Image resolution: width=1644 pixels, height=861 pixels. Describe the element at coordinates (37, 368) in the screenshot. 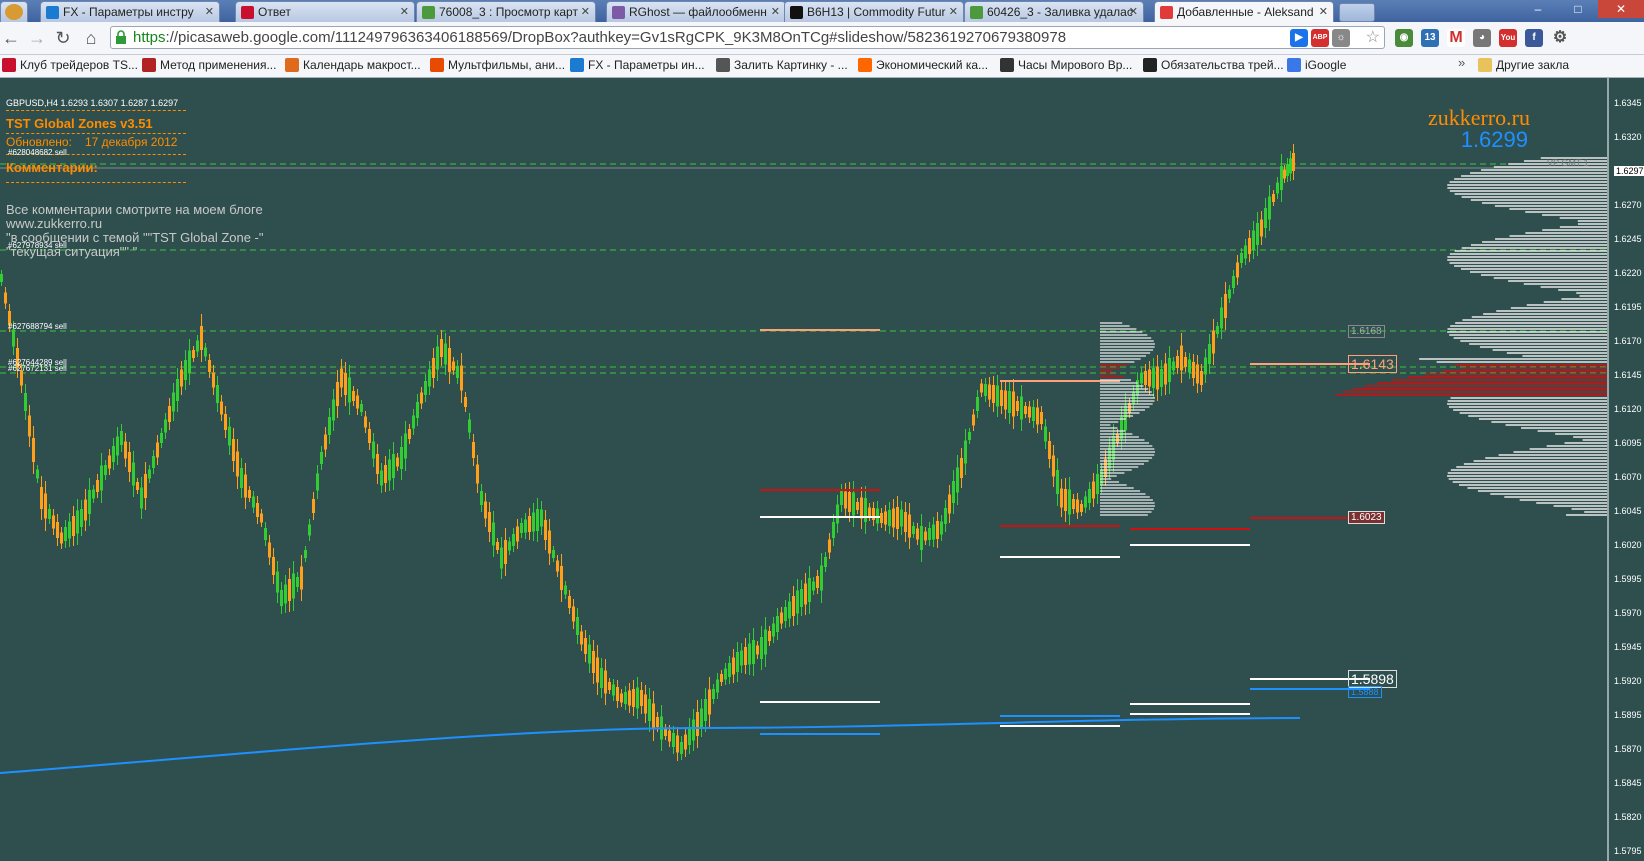

I see `order-label: #627672131 sell` at that location.